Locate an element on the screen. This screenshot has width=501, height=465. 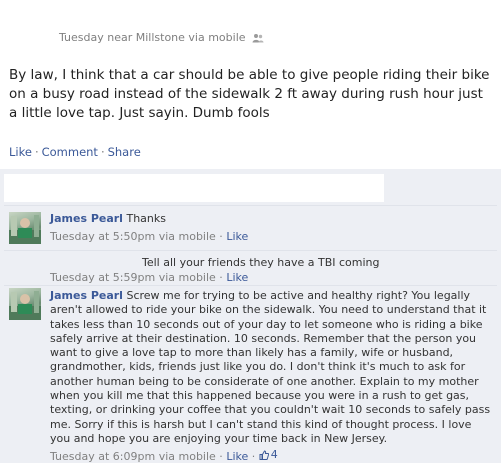
post-actions: Like · Comment · Share is located at coordinates (75, 152).